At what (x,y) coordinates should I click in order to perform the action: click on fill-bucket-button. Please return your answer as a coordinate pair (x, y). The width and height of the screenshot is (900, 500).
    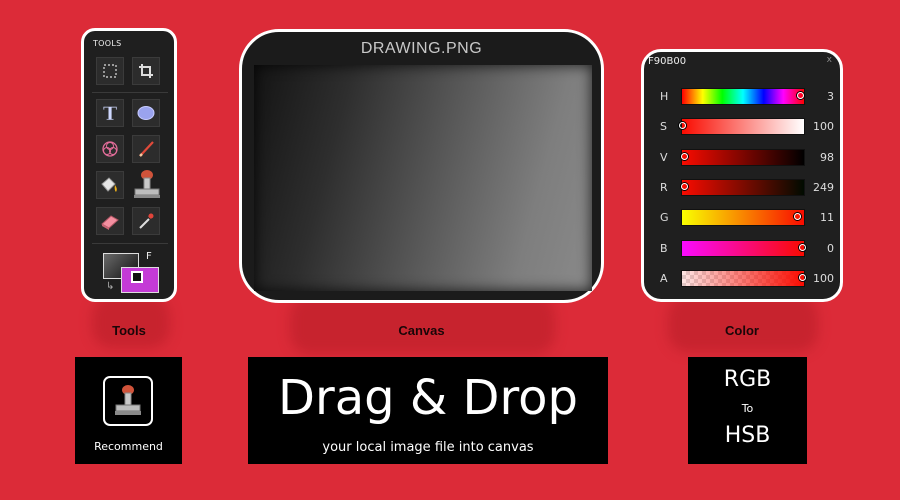
    Looking at the image, I should click on (110, 185).